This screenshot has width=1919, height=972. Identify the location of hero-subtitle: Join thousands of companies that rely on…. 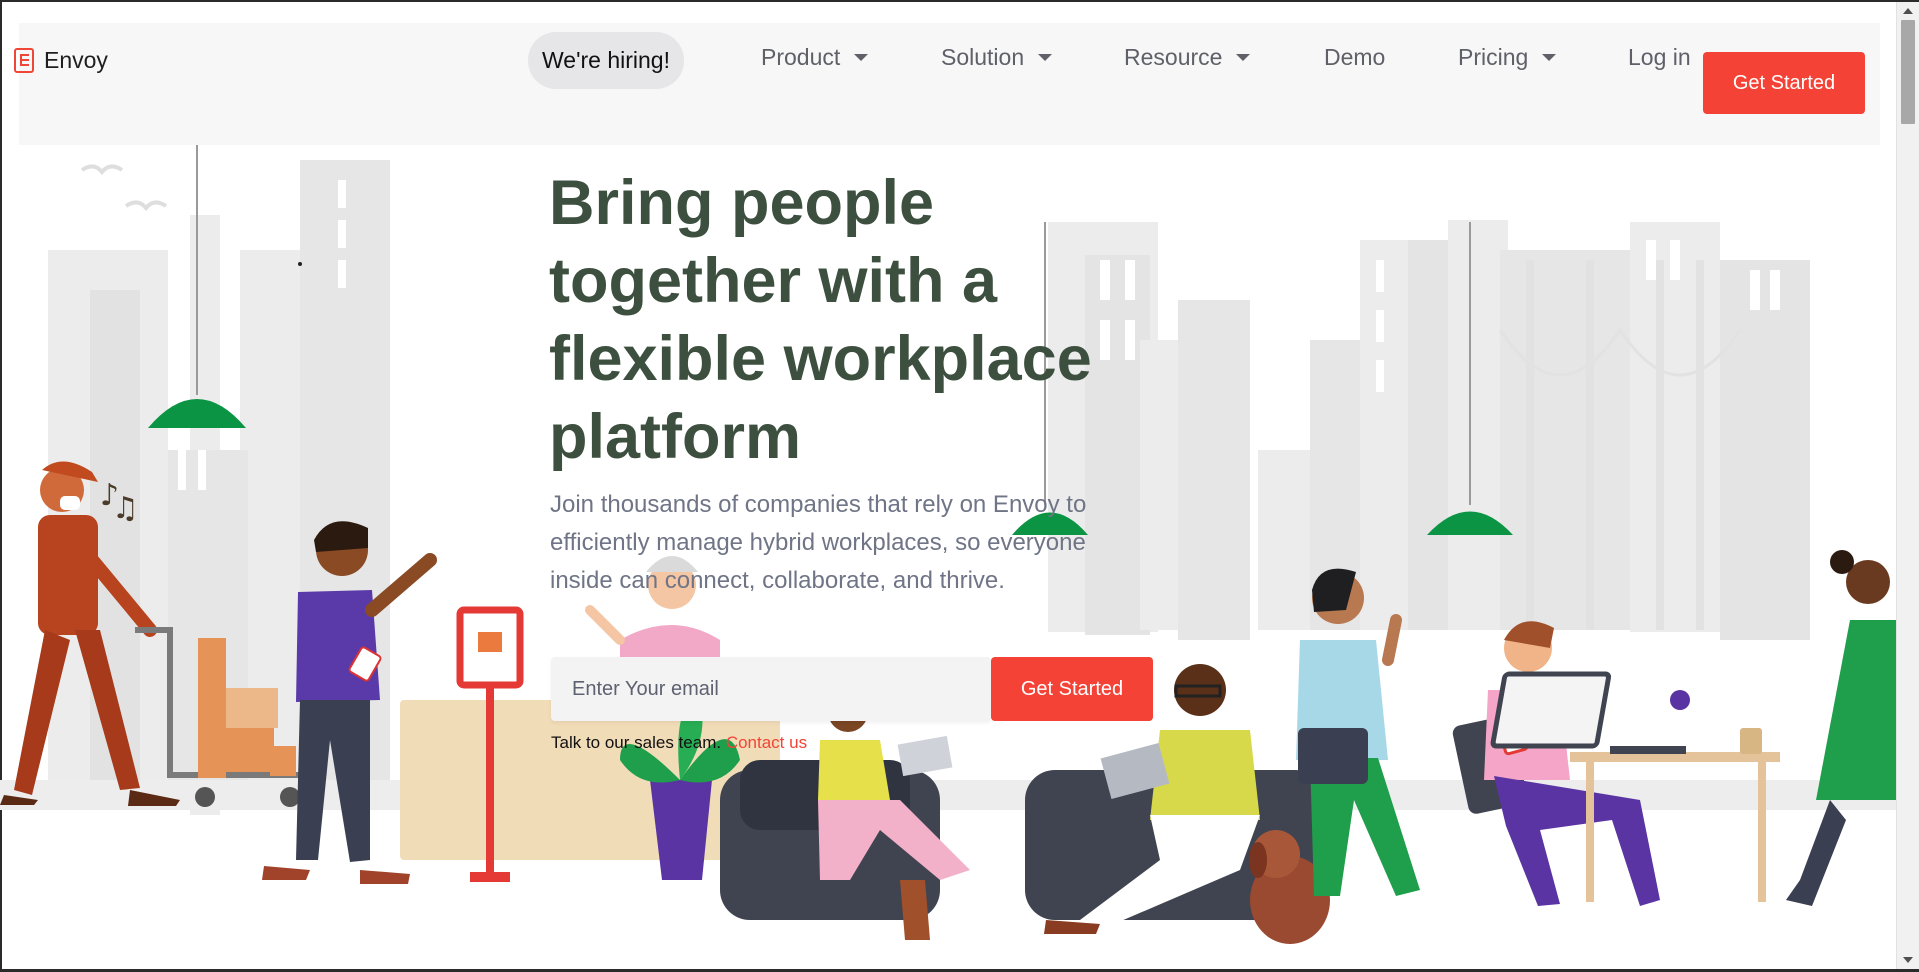
(818, 542).